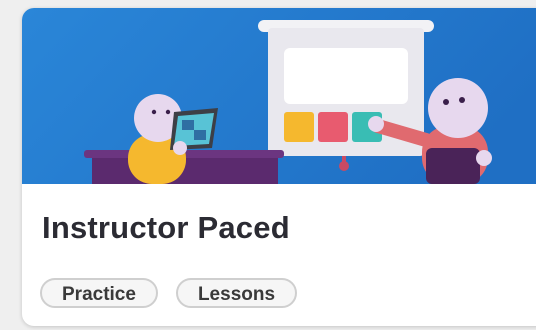 The width and height of the screenshot is (536, 330). Describe the element at coordinates (236, 293) in the screenshot. I see `tag-lessons: Lessons` at that location.